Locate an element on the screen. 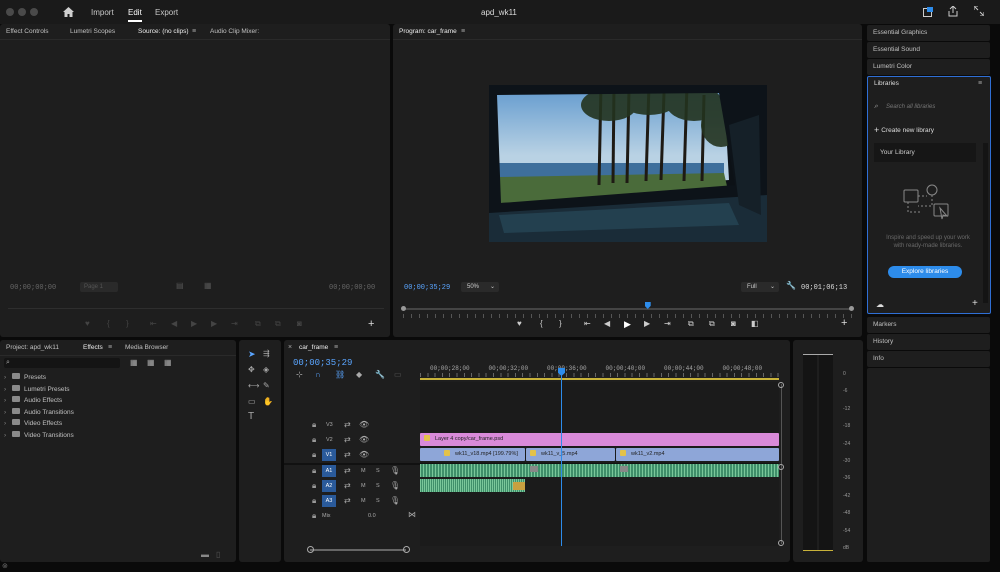  menu-edit: Edit is located at coordinates (135, 12).